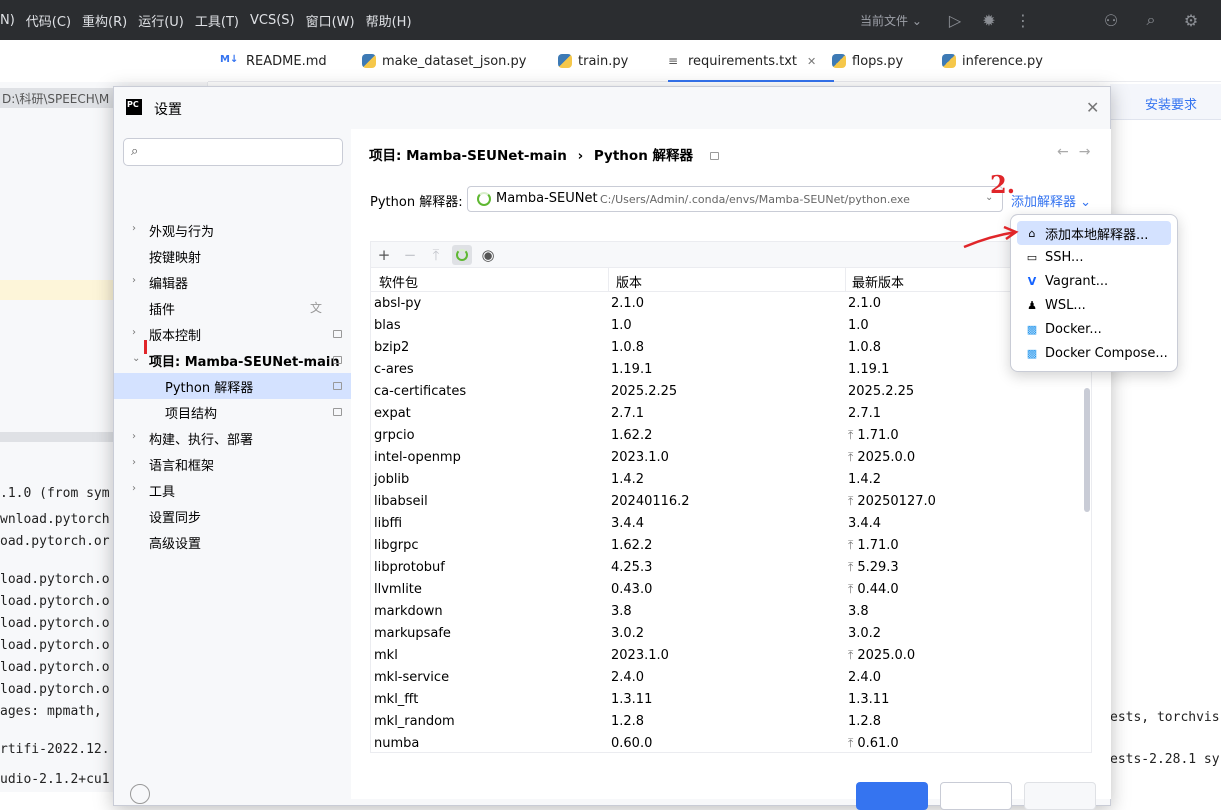 The width and height of the screenshot is (1221, 810). I want to click on table-row: expat 2.7.1 2.7.1, so click(731, 414).